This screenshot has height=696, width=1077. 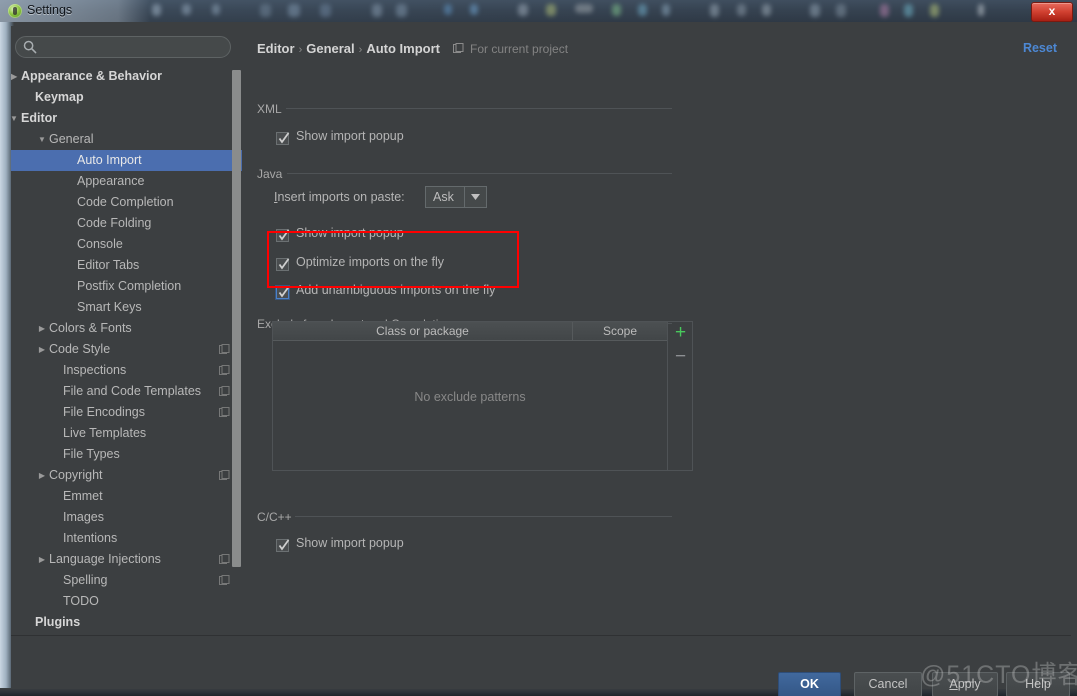 What do you see at coordinates (80, 349) in the screenshot?
I see `sidebar-item-label: Code Style` at bounding box center [80, 349].